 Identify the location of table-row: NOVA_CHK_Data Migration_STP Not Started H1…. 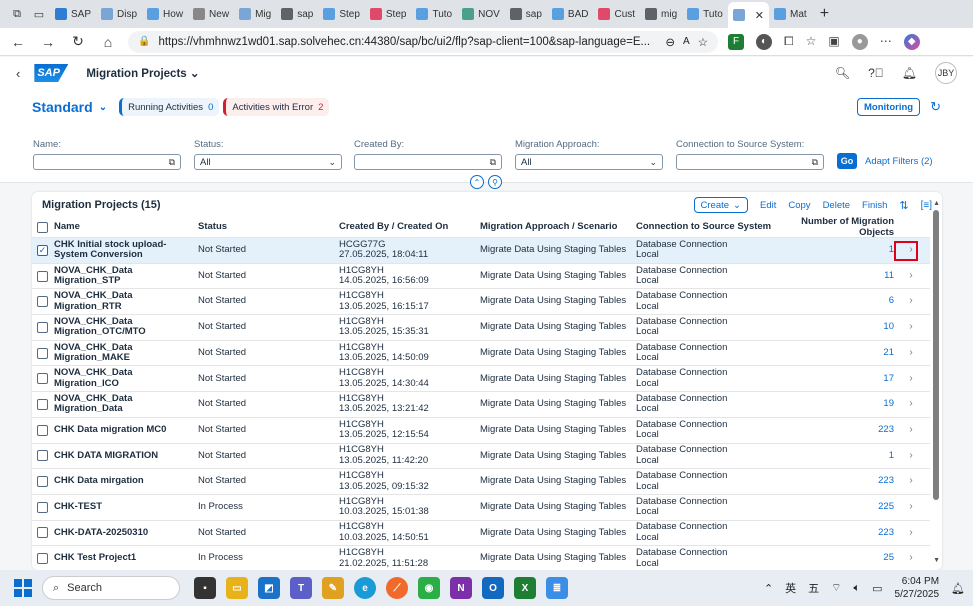
(481, 277).